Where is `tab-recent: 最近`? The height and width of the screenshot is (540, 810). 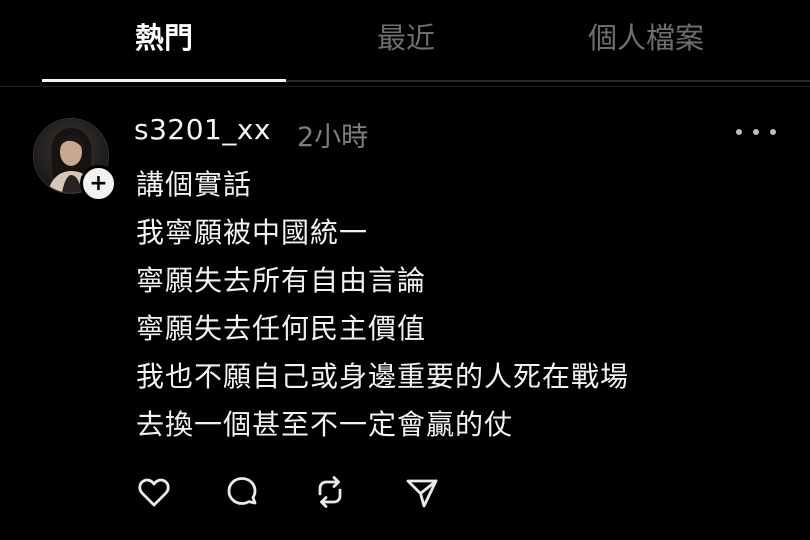
tab-recent: 最近 is located at coordinates (406, 36).